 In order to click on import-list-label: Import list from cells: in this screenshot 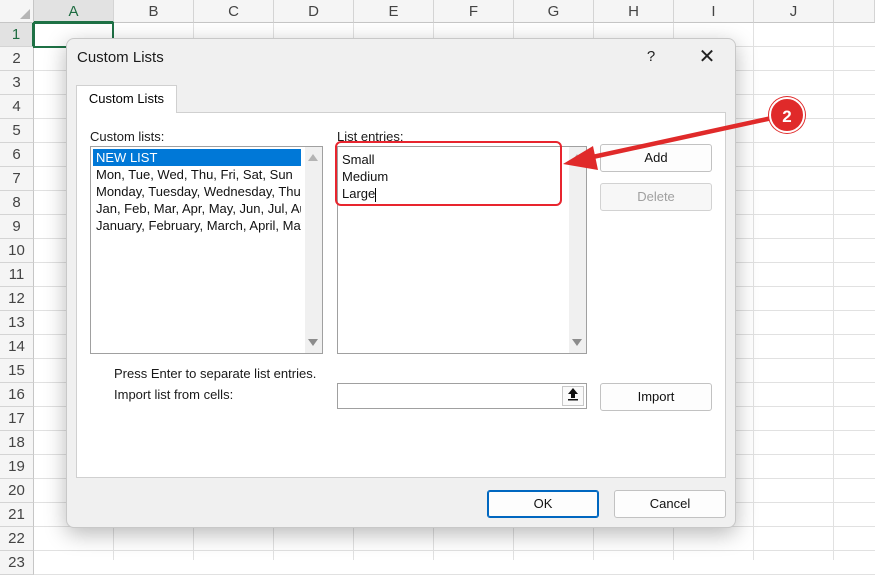, I will do `click(174, 394)`.